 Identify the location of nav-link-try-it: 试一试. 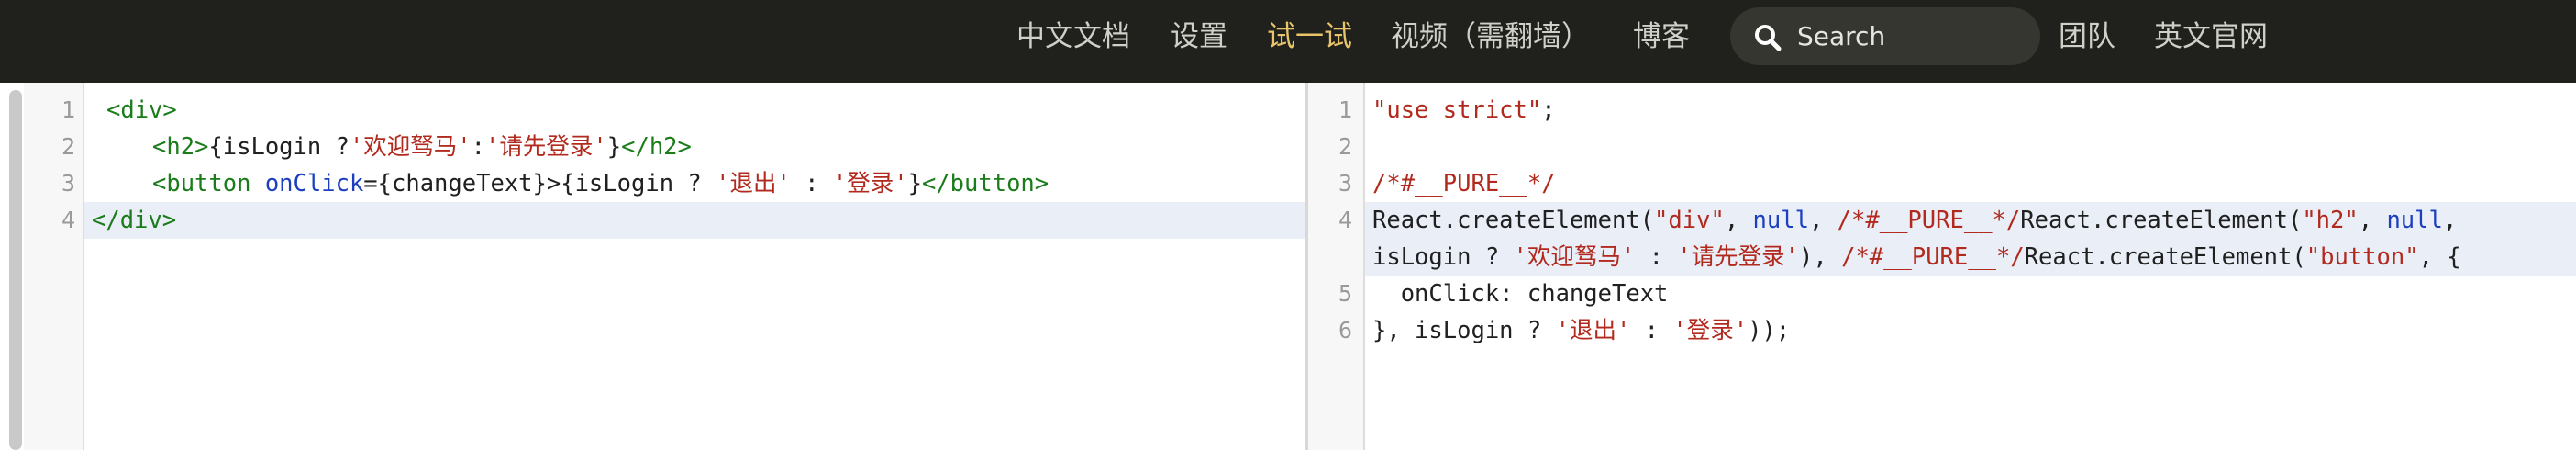
(1309, 36).